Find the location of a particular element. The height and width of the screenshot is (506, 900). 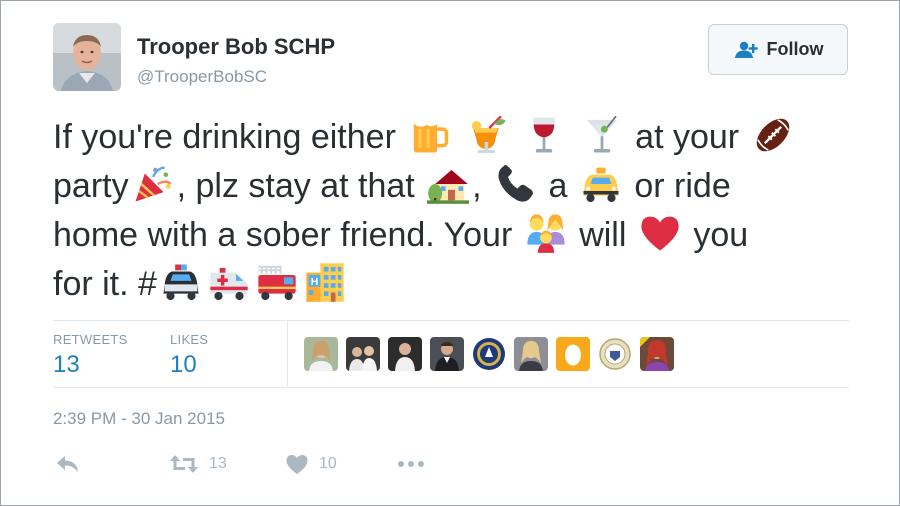

tweet-line-3: home with a sober friend. Your will you is located at coordinates (453, 235).